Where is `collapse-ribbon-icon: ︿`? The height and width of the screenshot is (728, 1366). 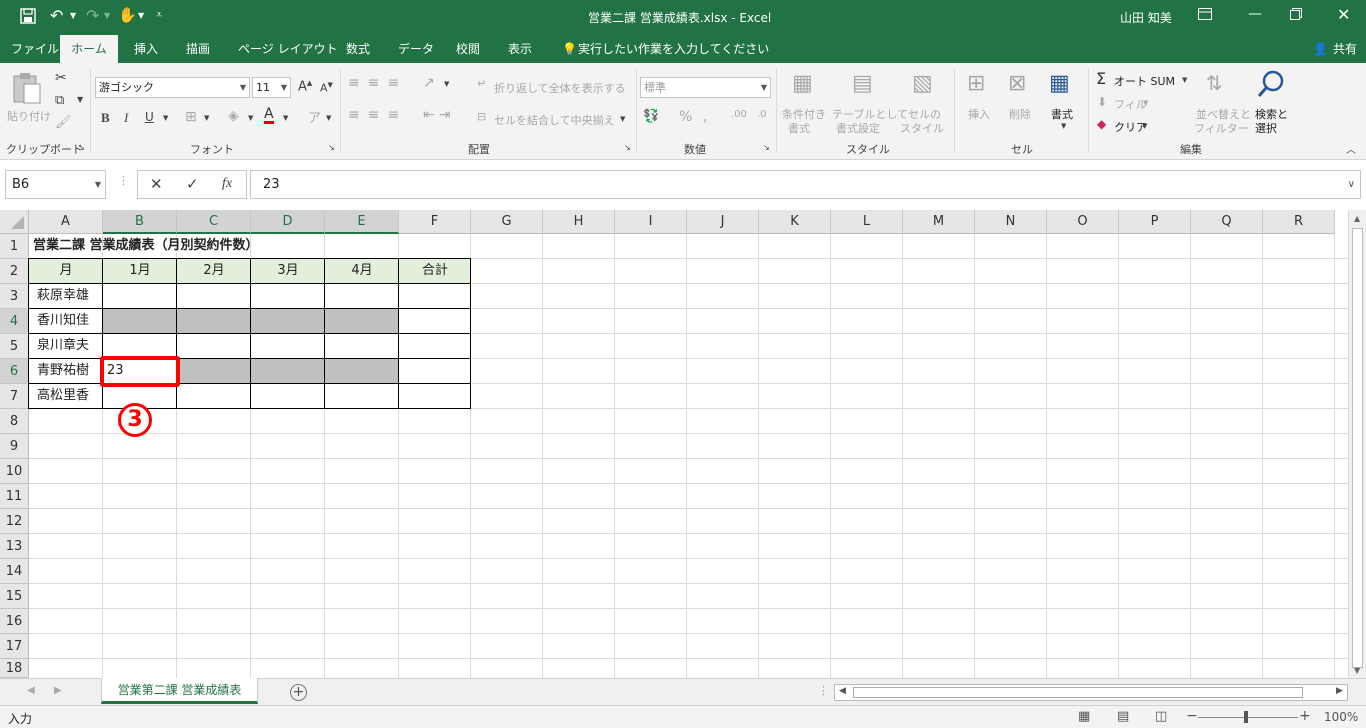 collapse-ribbon-icon: ︿ is located at coordinates (1351, 148).